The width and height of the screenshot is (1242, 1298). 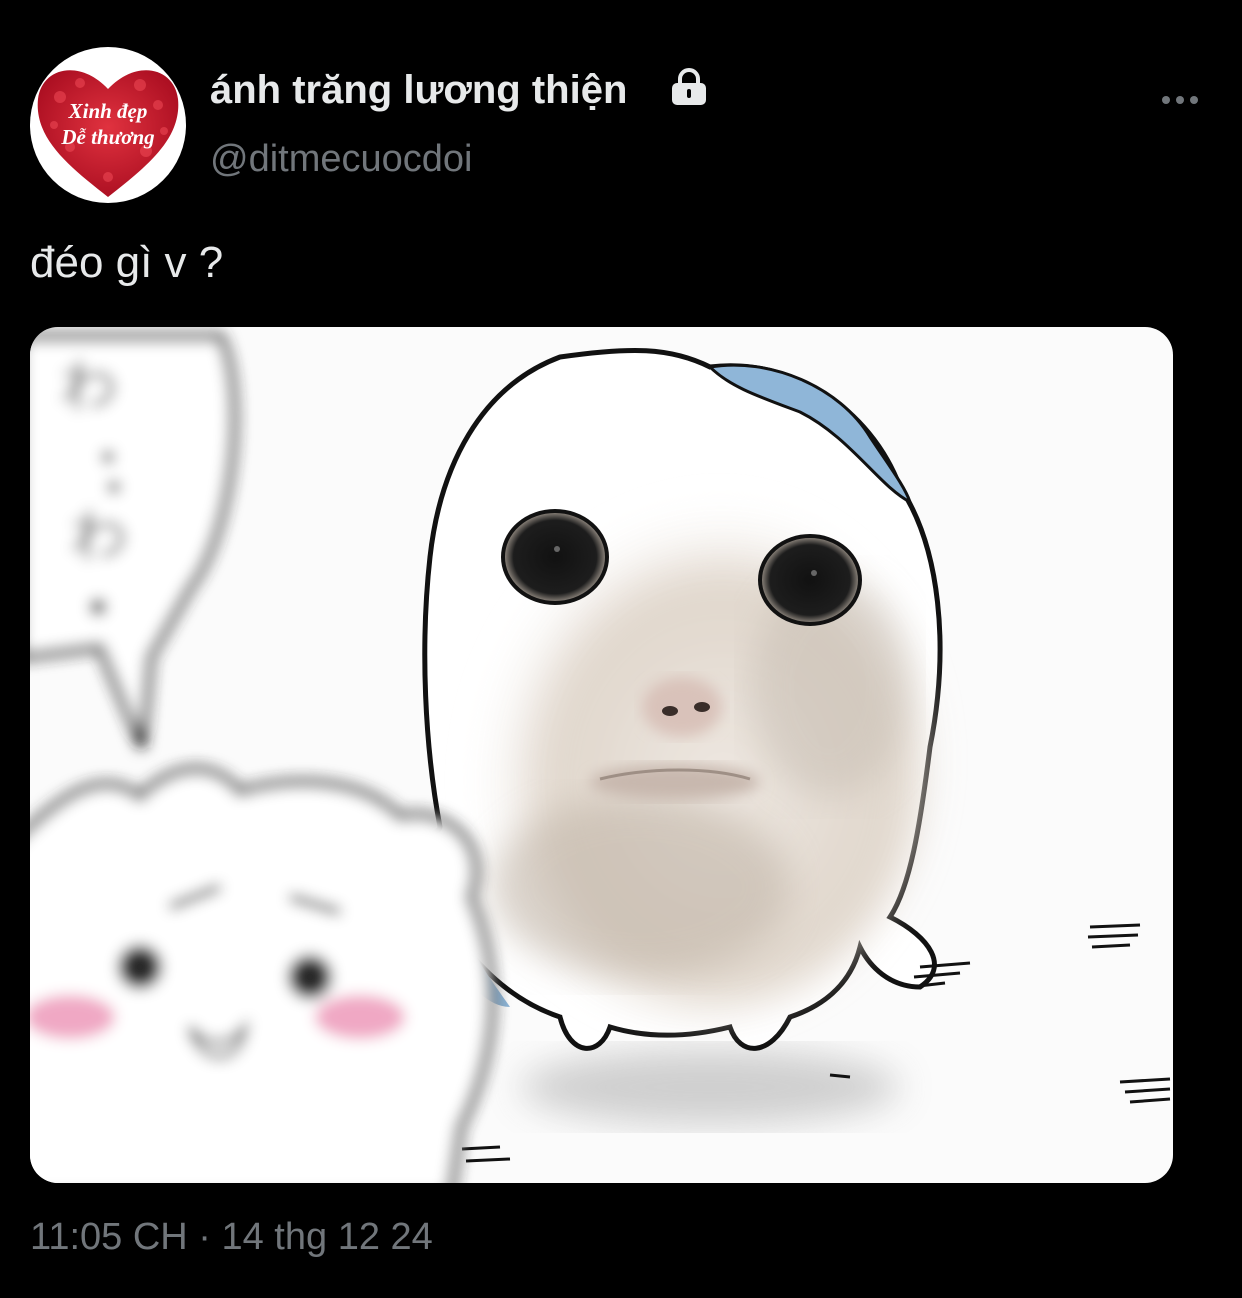 I want to click on display-name: ánh trăng lương thiện, so click(x=418, y=90).